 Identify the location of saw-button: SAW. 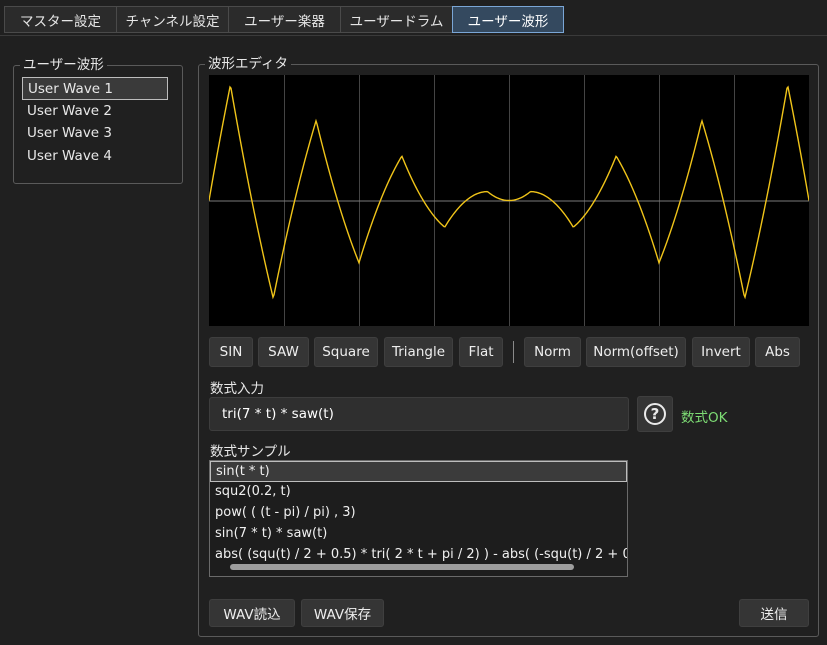
(283, 352).